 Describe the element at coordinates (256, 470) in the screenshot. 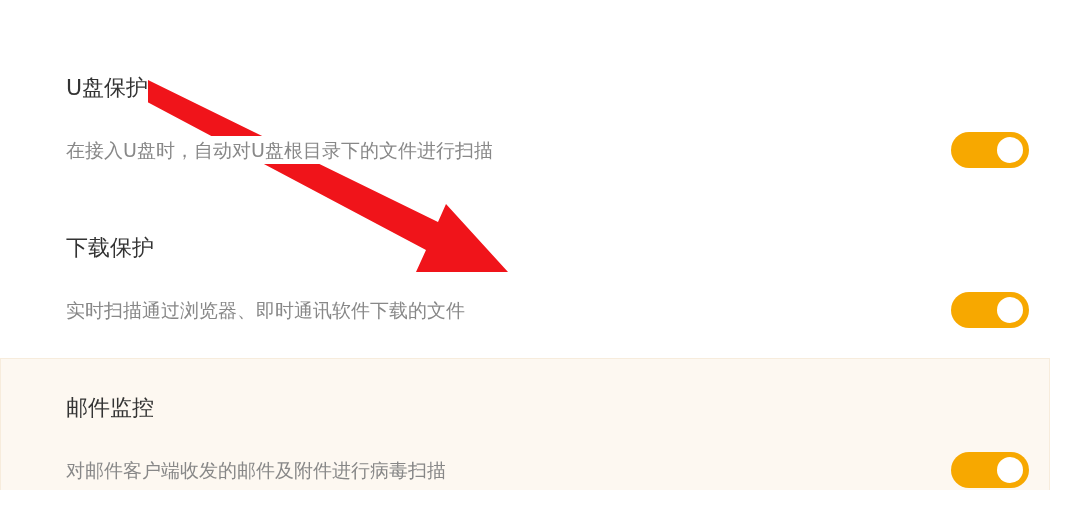

I see `setting-description: 对邮件客户端收发的邮件及附件进行病毒扫描` at that location.